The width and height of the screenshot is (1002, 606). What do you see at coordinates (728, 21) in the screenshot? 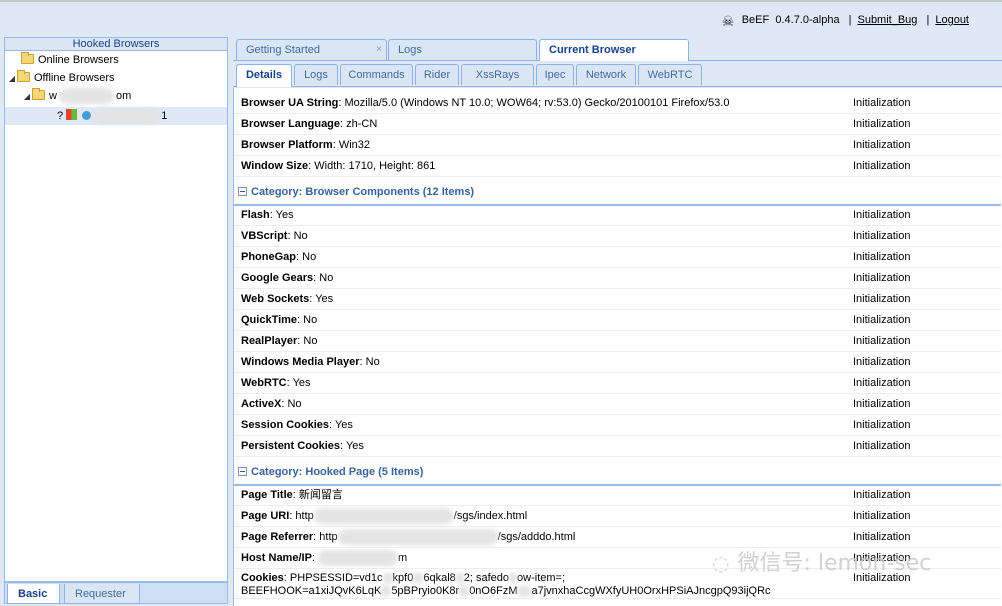
I see `beef-logo-icon: ☠` at bounding box center [728, 21].